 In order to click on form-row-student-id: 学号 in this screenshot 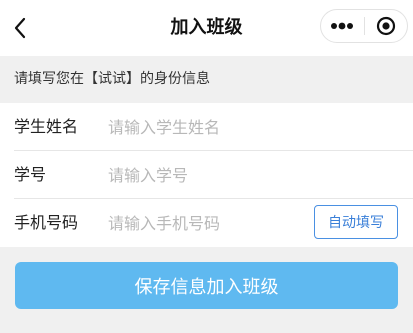, I will do `click(206, 175)`.